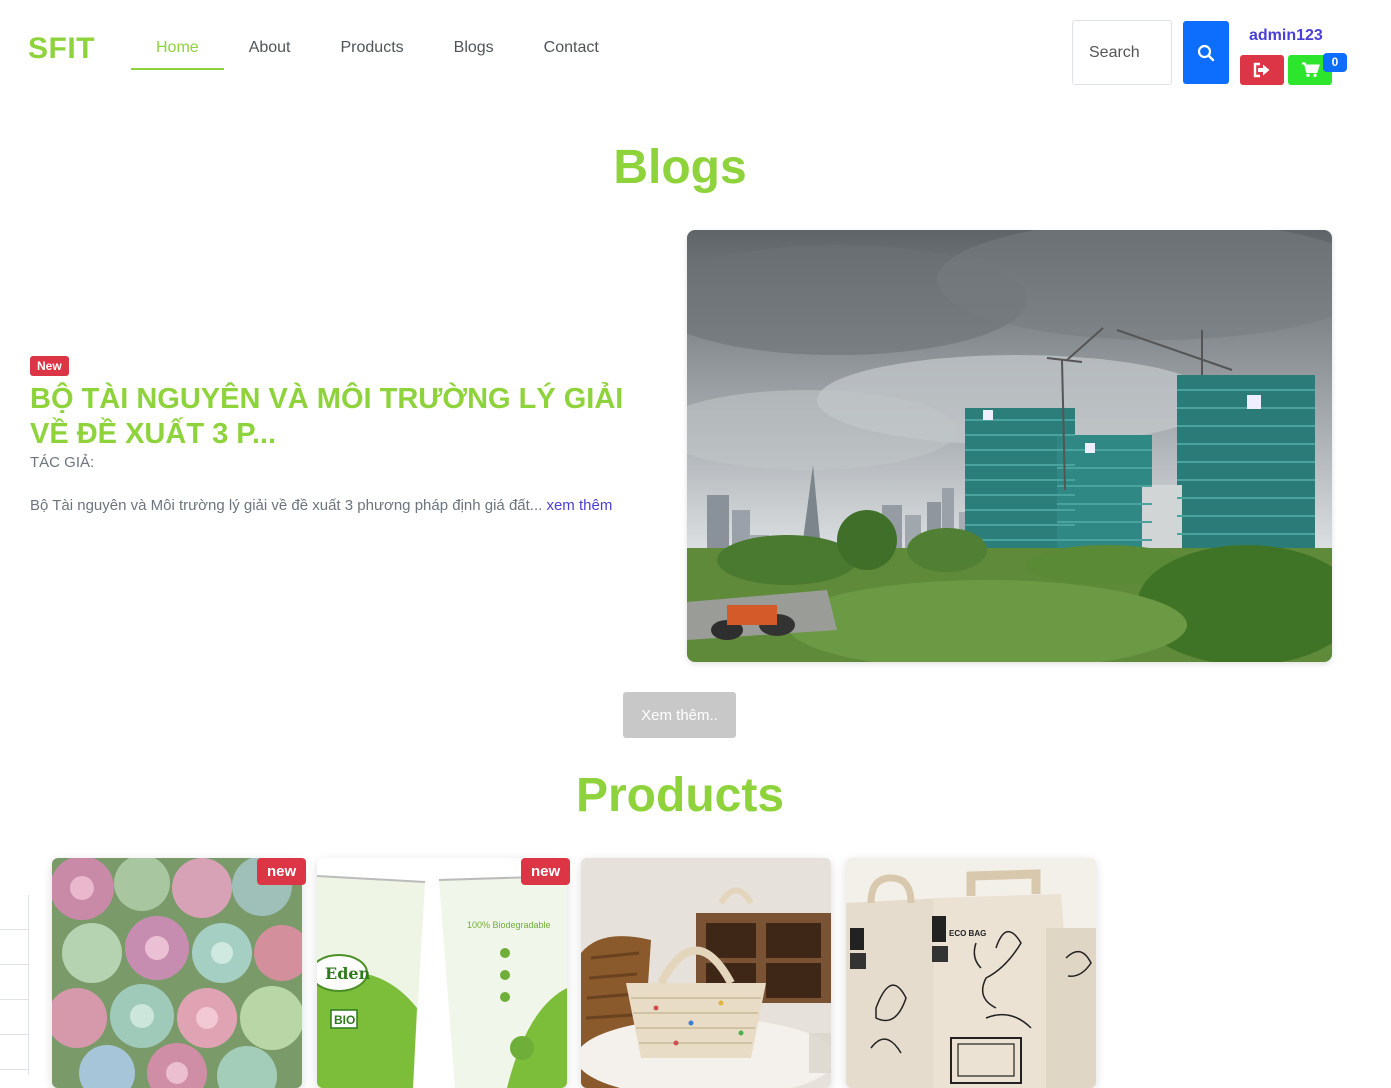 The height and width of the screenshot is (1088, 1391). I want to click on read-more-link: xem thêm, so click(579, 505).